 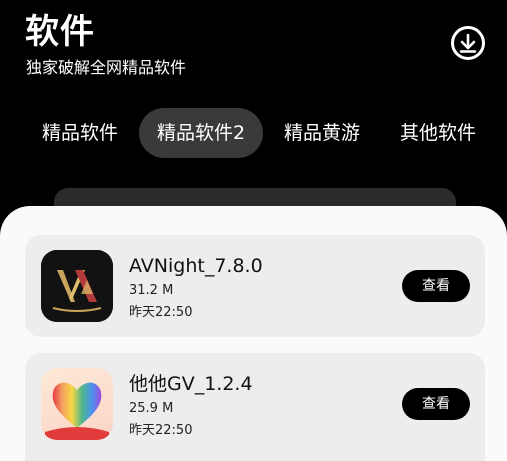 I want to click on category-tabs: 精品软件 精品软件2 精品黄游 其他软件, so click(x=253, y=133).